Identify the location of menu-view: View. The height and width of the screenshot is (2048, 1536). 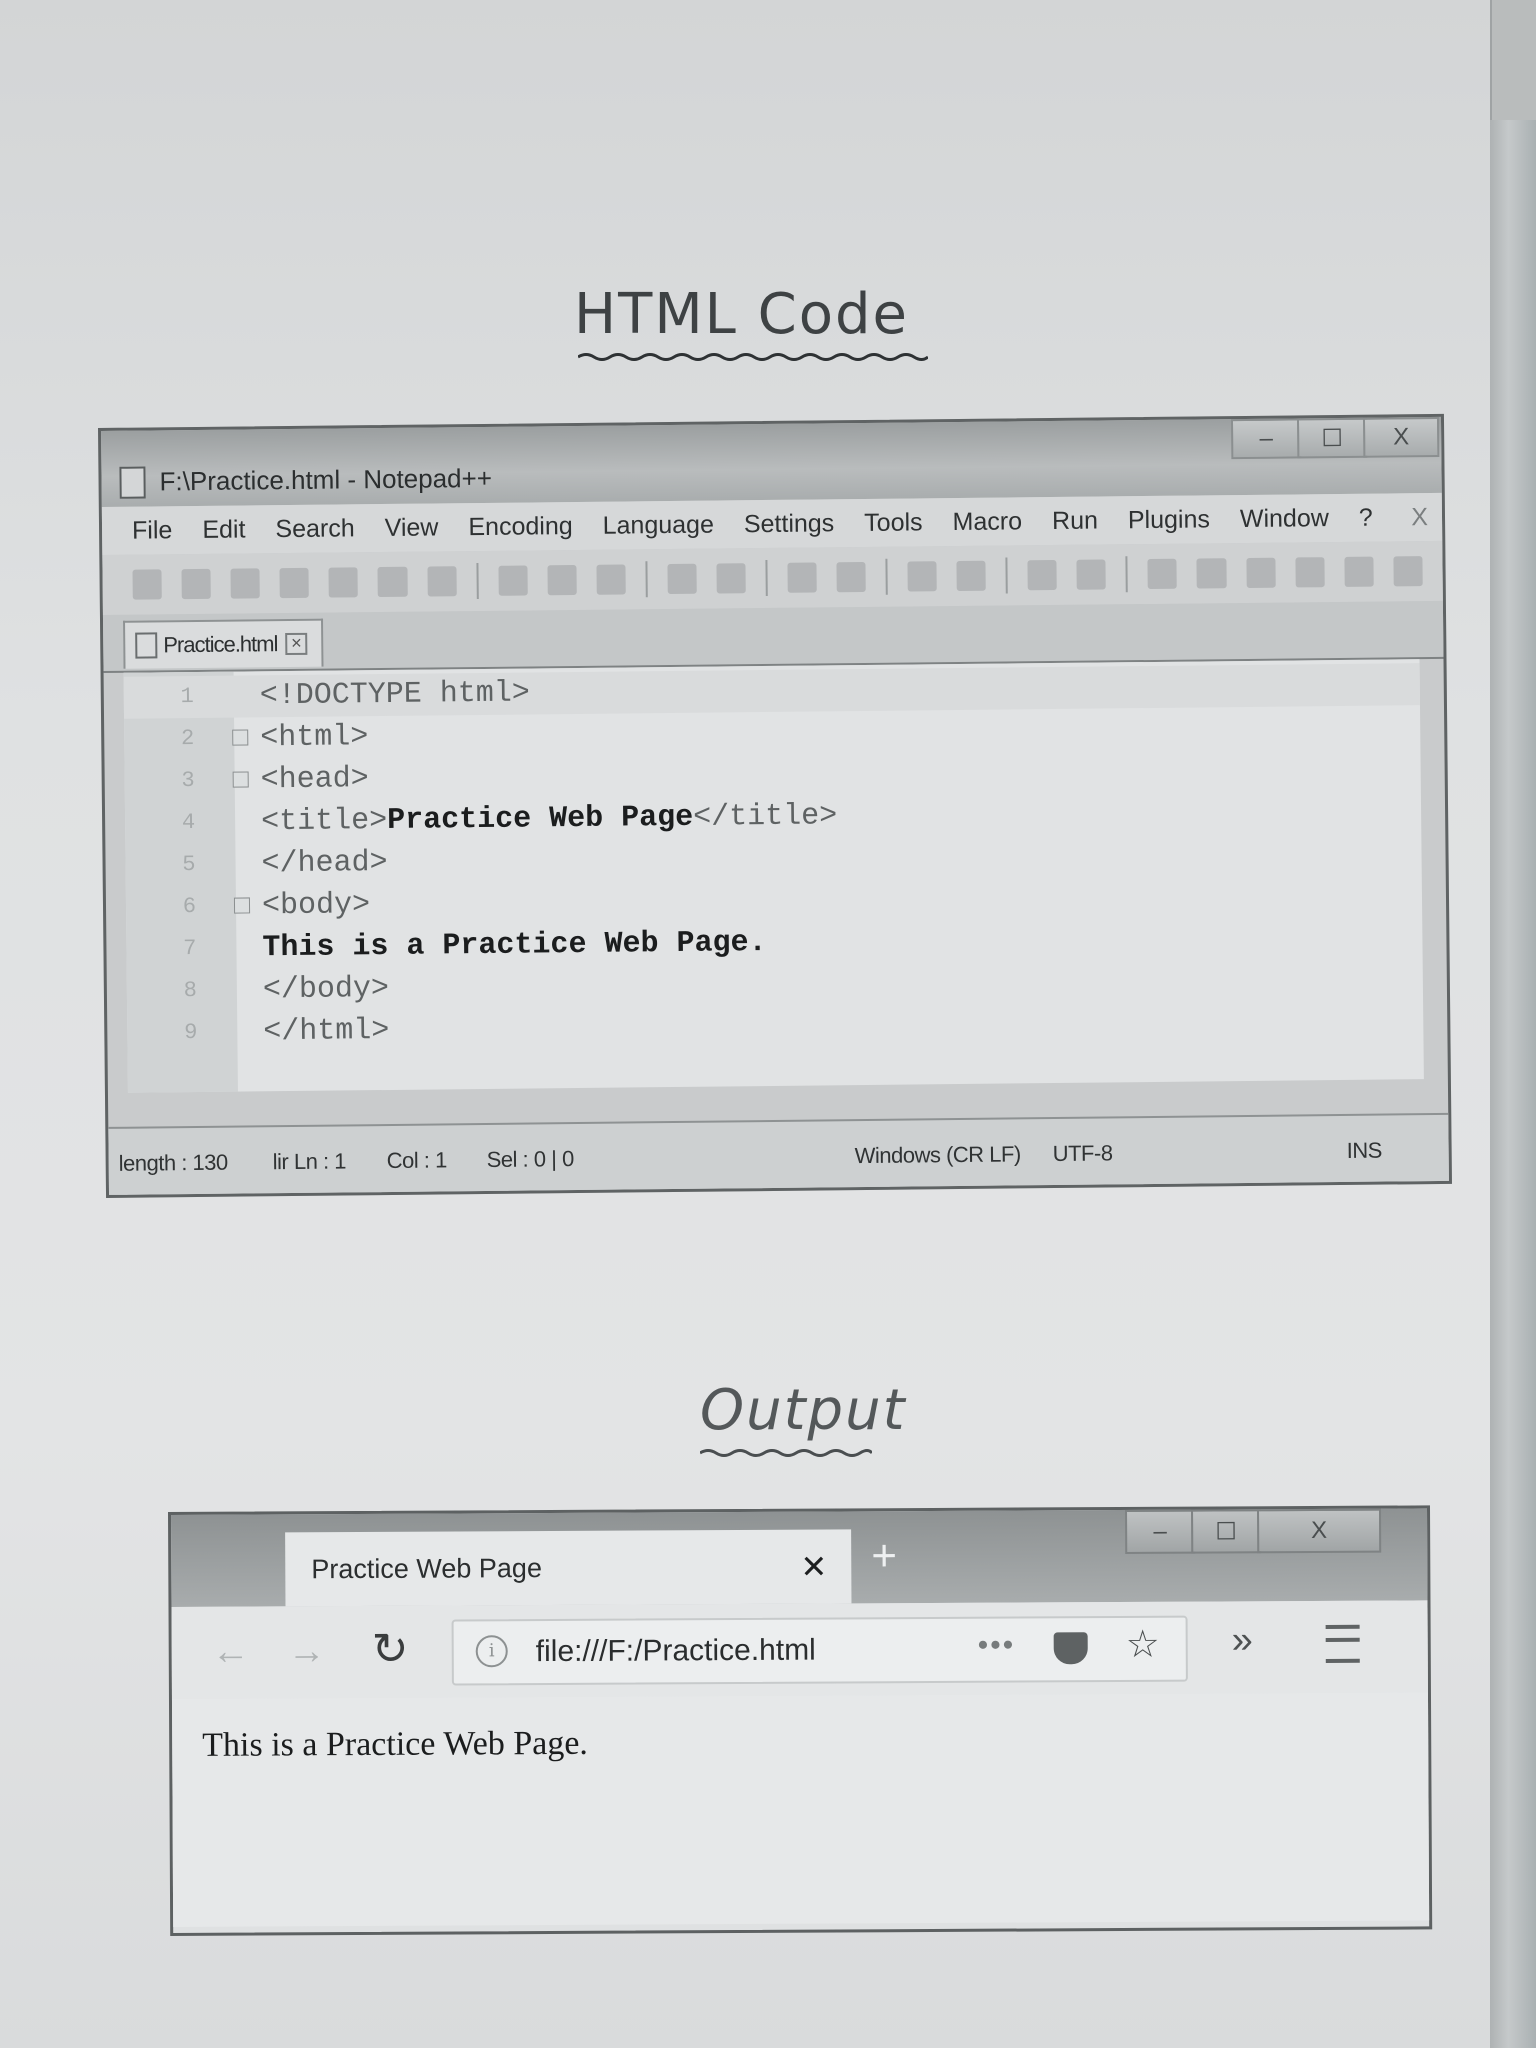
(412, 528).